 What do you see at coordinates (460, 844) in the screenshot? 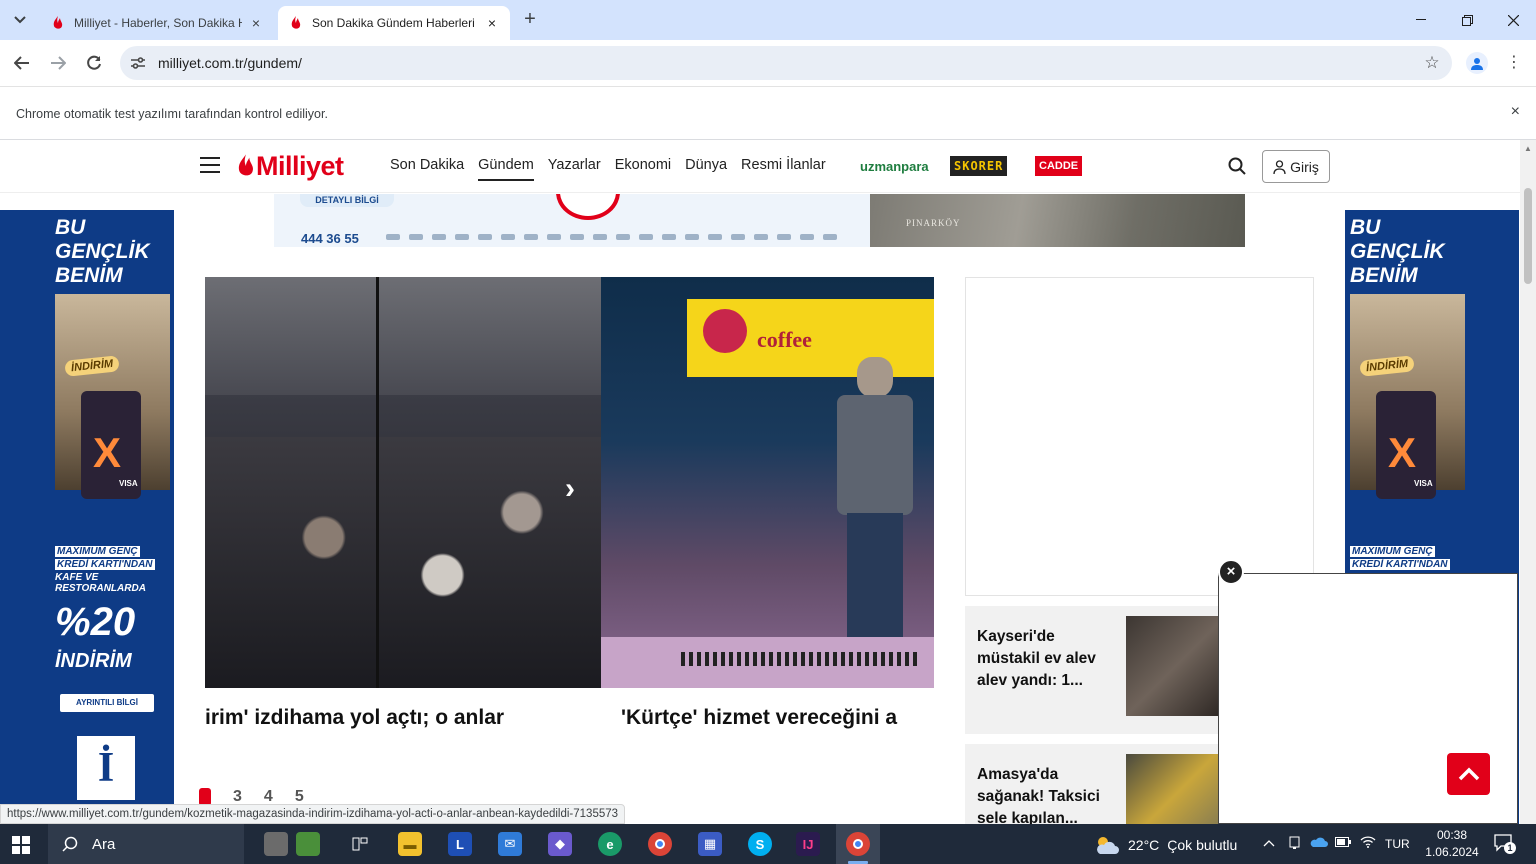
I see `l-app-icon: L` at bounding box center [460, 844].